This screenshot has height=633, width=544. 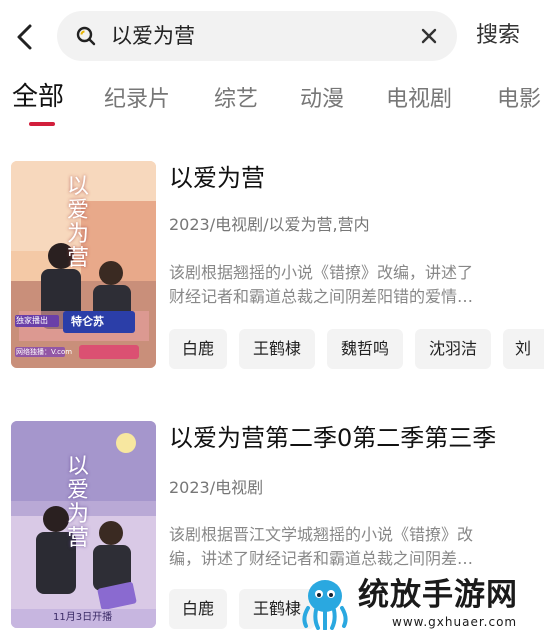 I want to click on poster-date: 11月3日开播, so click(x=83, y=617).